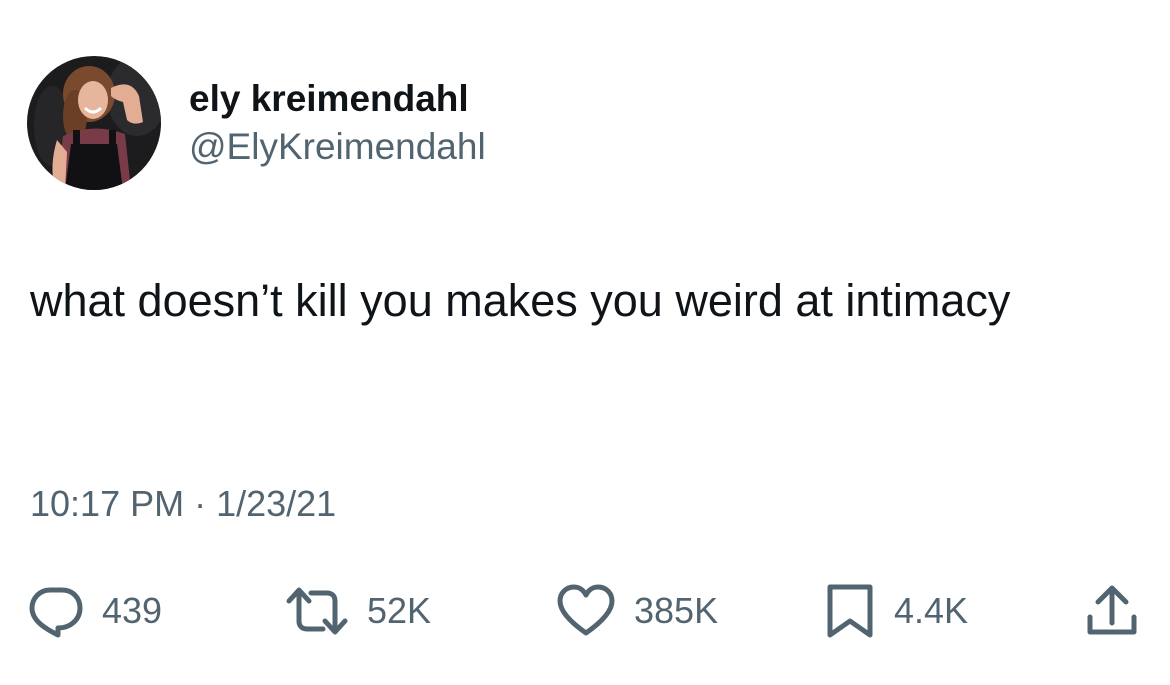 This screenshot has height=685, width=1170. I want to click on reply-count: 439, so click(132, 610).